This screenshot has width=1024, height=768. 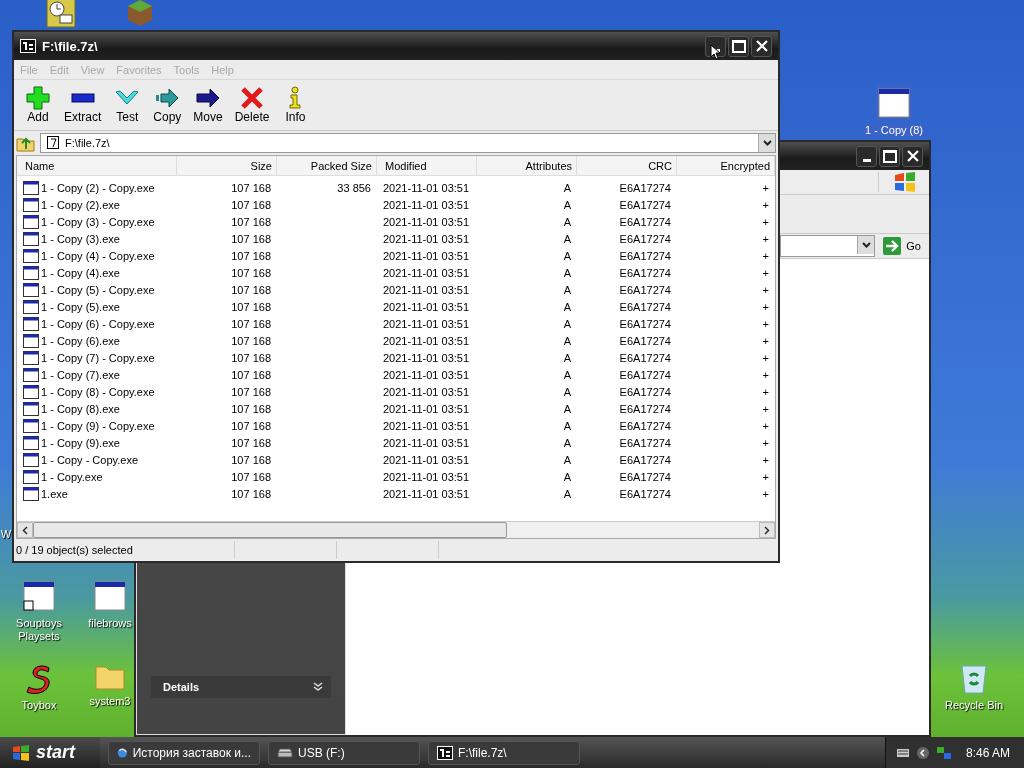 I want to click on taskbar-button: USB (F:), so click(x=344, y=752).